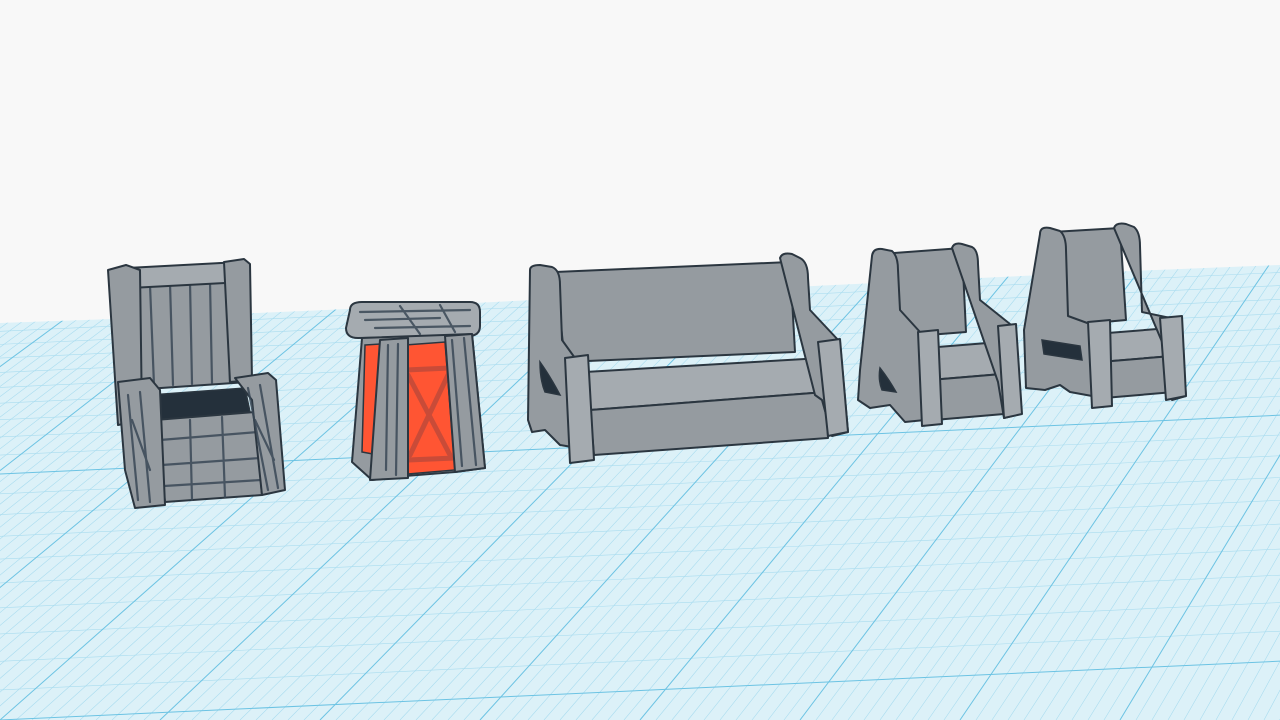 This screenshot has height=720, width=1280. Describe the element at coordinates (238, 320) in the screenshot. I see `throne-right-post` at that location.